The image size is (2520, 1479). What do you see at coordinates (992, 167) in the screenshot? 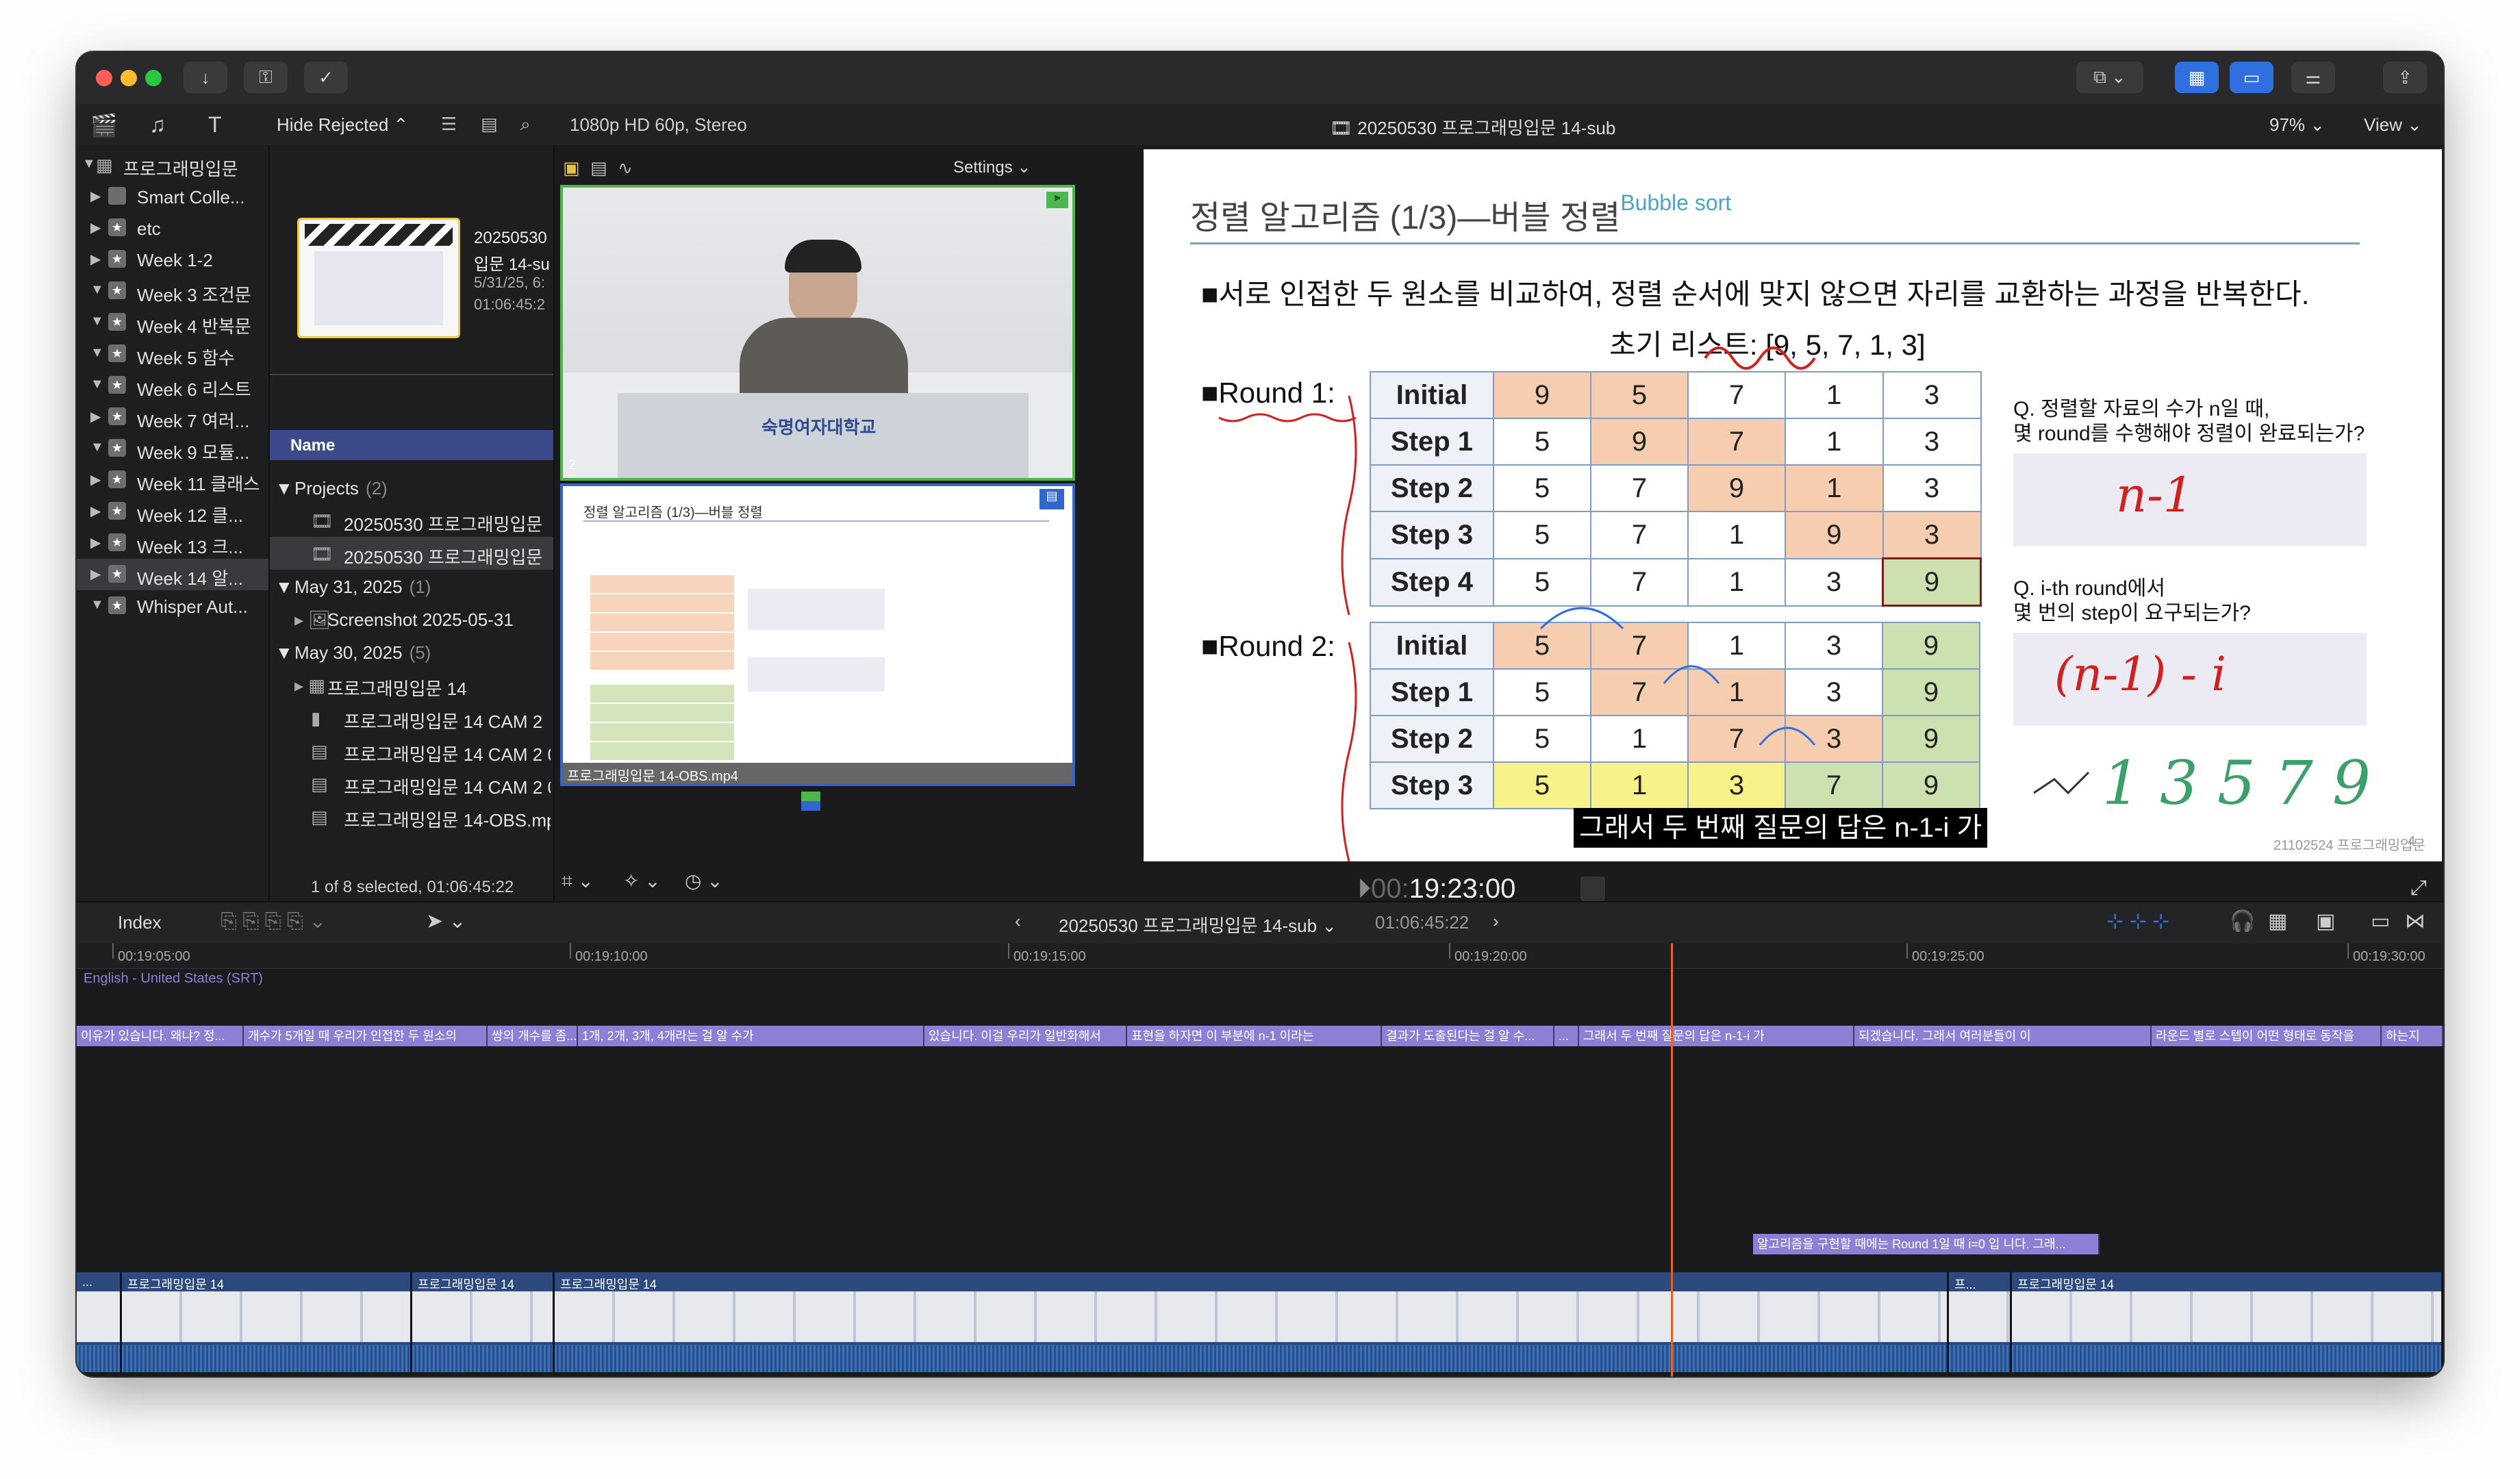
I see `settings-menu: Settings ⌄` at bounding box center [992, 167].